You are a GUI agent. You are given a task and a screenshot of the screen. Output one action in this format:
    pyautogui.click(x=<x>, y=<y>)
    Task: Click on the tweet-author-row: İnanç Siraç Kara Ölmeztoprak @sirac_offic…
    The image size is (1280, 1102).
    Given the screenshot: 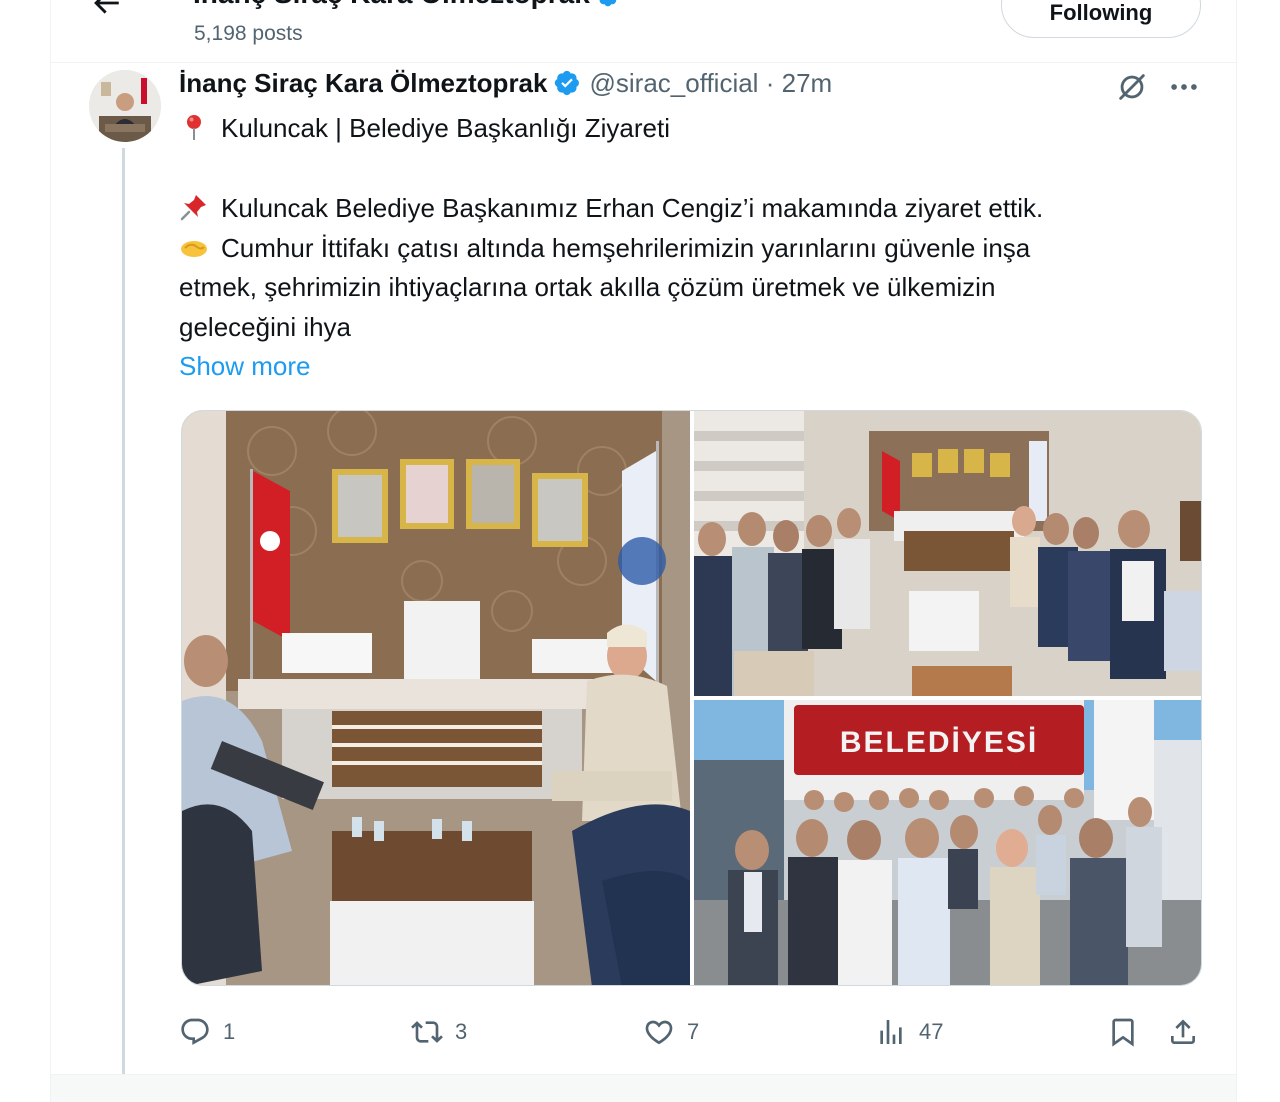 What is the action you would take?
    pyautogui.click(x=505, y=86)
    